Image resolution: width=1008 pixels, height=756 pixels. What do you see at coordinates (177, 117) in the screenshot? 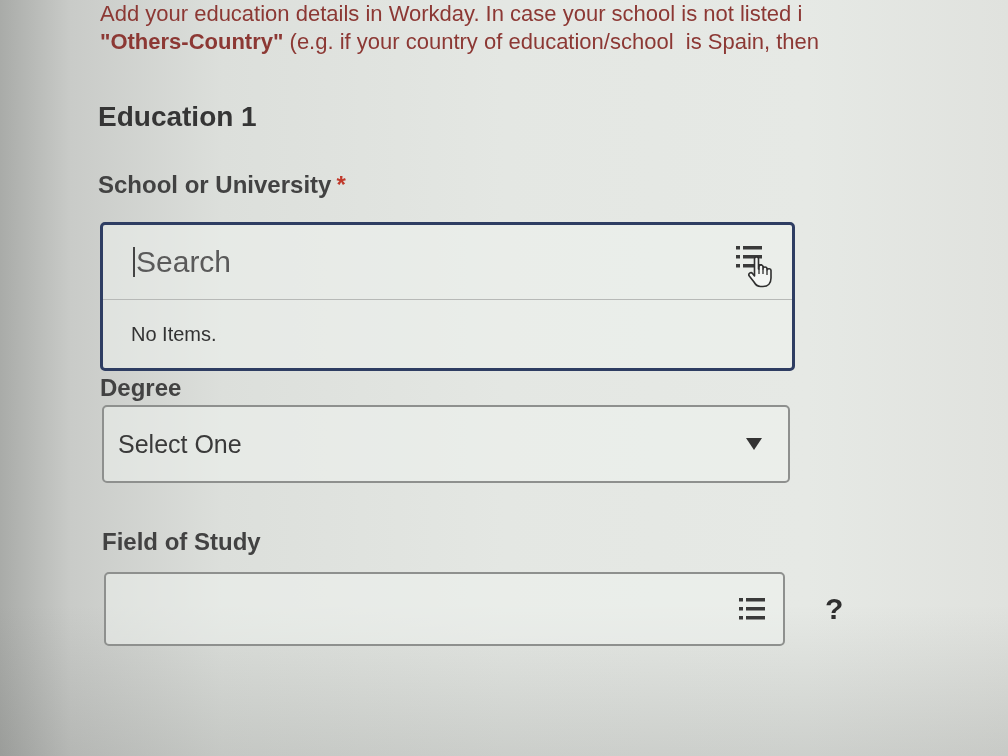
I see `section-heading: Education 1` at bounding box center [177, 117].